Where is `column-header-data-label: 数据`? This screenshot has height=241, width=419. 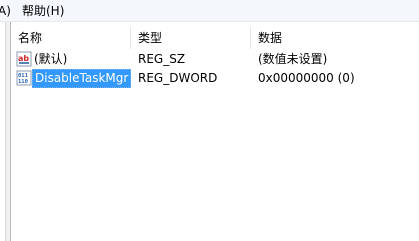 column-header-data-label: 数据 is located at coordinates (270, 38).